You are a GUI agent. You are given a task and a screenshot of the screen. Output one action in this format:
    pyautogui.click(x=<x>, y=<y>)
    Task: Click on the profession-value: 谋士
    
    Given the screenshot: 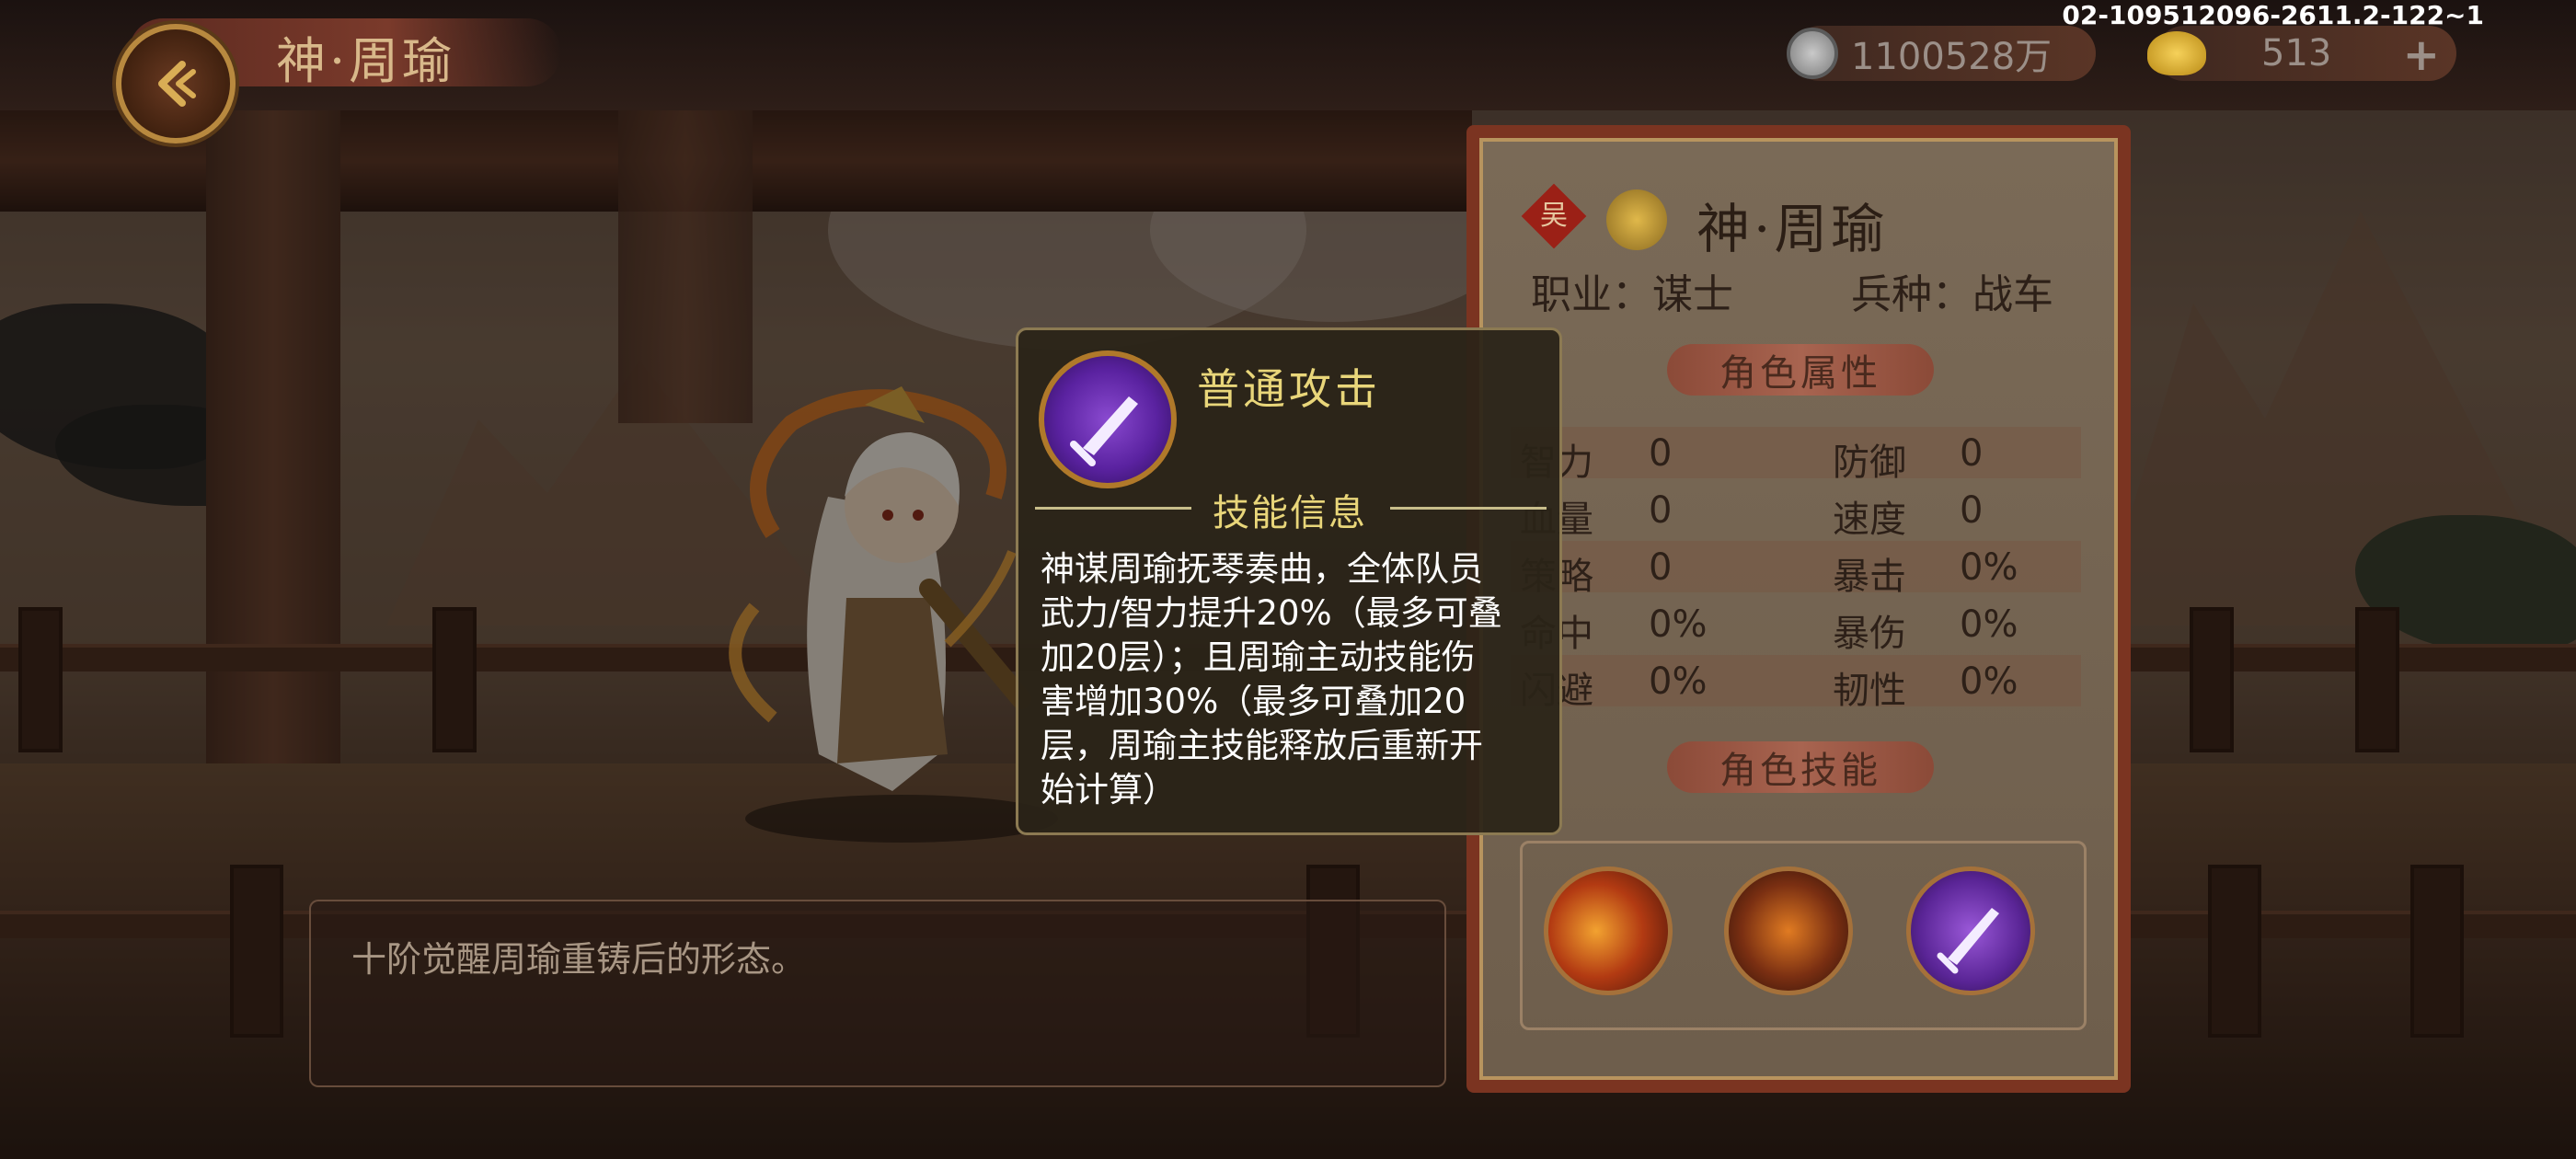 What is the action you would take?
    pyautogui.click(x=1692, y=294)
    